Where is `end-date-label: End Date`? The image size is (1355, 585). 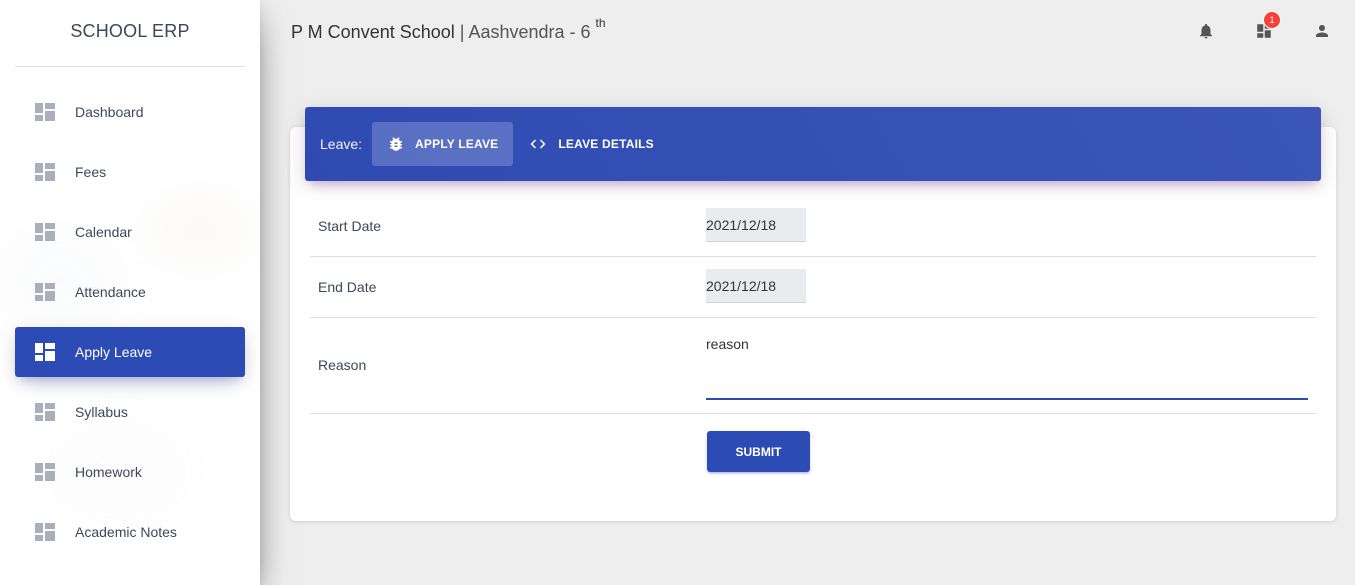
end-date-label: End Date is located at coordinates (347, 287).